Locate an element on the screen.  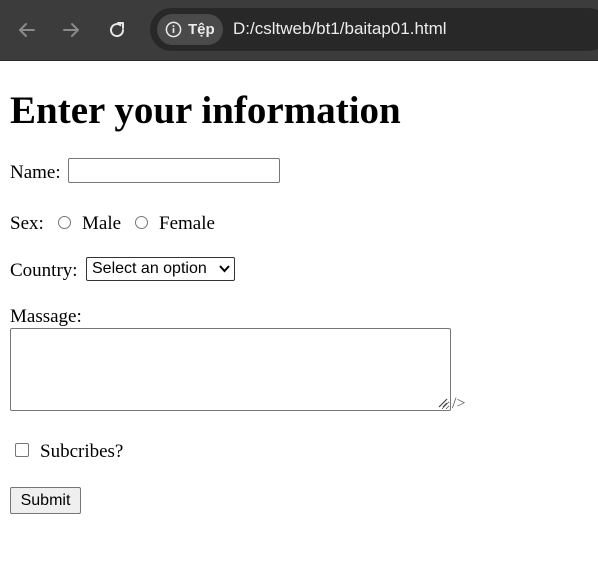
forward-button is located at coordinates (71, 30).